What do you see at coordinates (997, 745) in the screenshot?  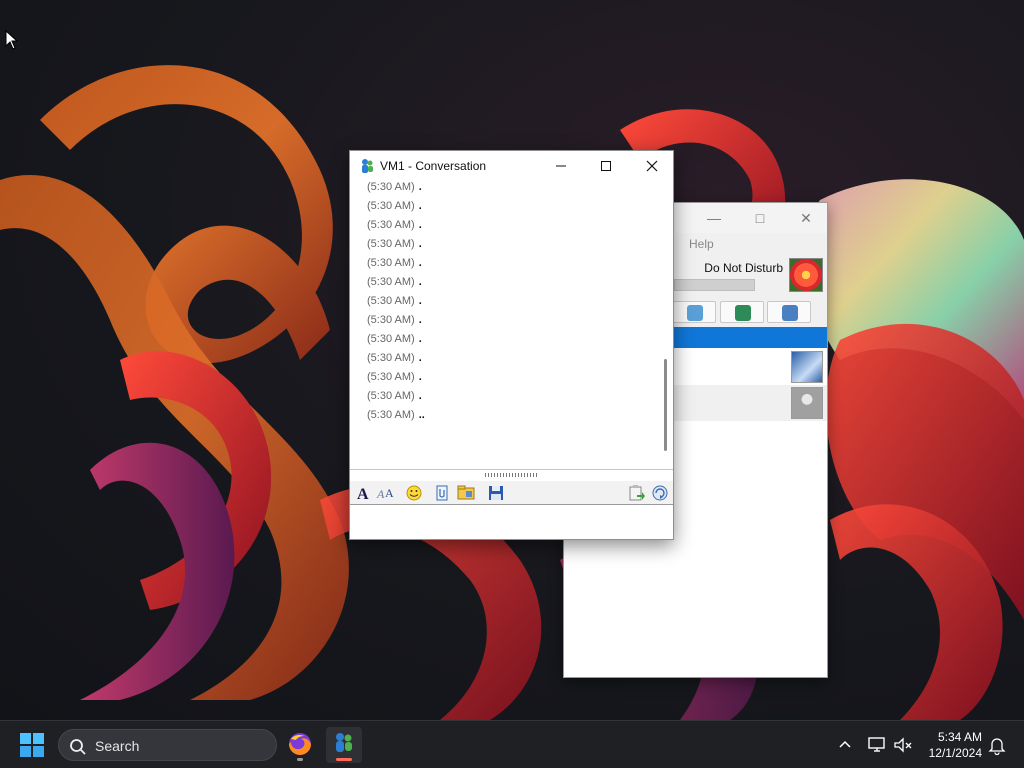 I see `notifications-button` at bounding box center [997, 745].